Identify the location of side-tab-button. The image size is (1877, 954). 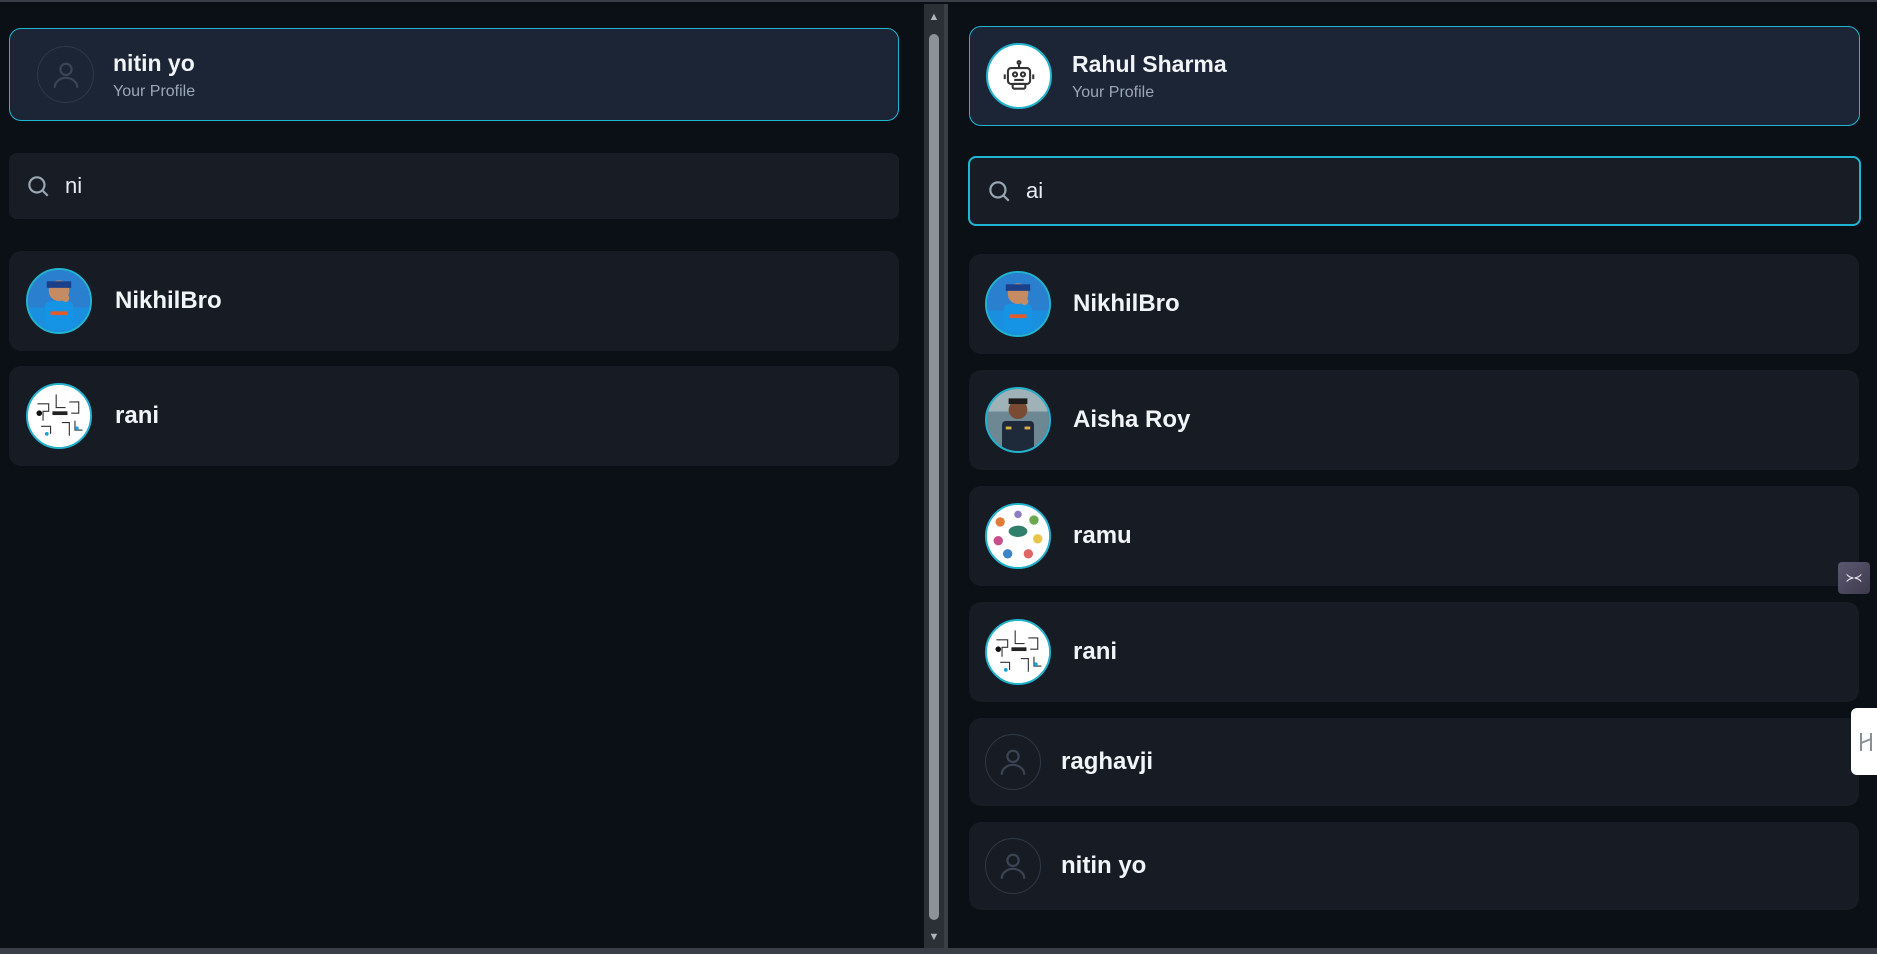
(1864, 741).